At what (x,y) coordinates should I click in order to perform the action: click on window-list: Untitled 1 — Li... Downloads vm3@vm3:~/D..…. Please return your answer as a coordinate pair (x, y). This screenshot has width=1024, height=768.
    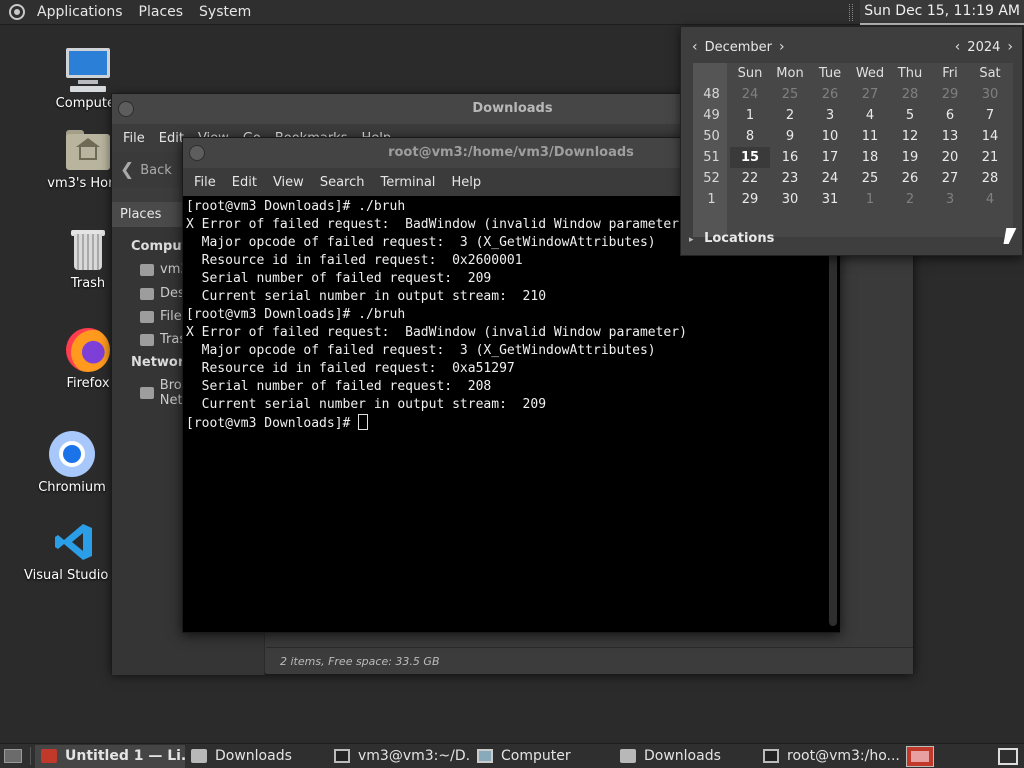
    Looking at the image, I should click on (467, 756).